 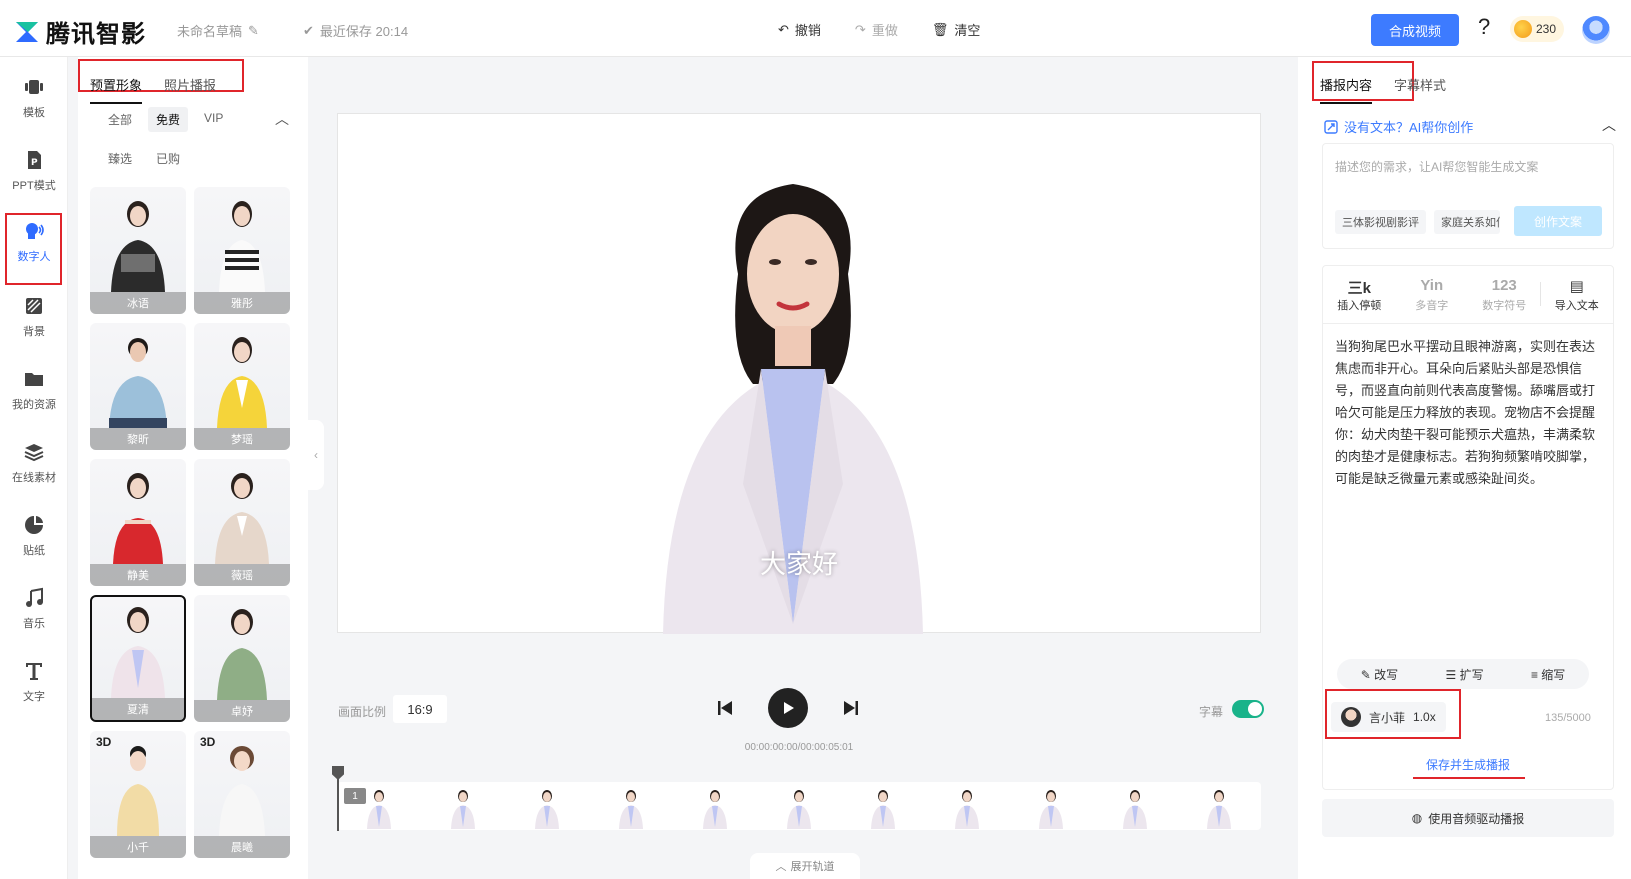 What do you see at coordinates (34, 98) in the screenshot?
I see `nav-template: 模板` at bounding box center [34, 98].